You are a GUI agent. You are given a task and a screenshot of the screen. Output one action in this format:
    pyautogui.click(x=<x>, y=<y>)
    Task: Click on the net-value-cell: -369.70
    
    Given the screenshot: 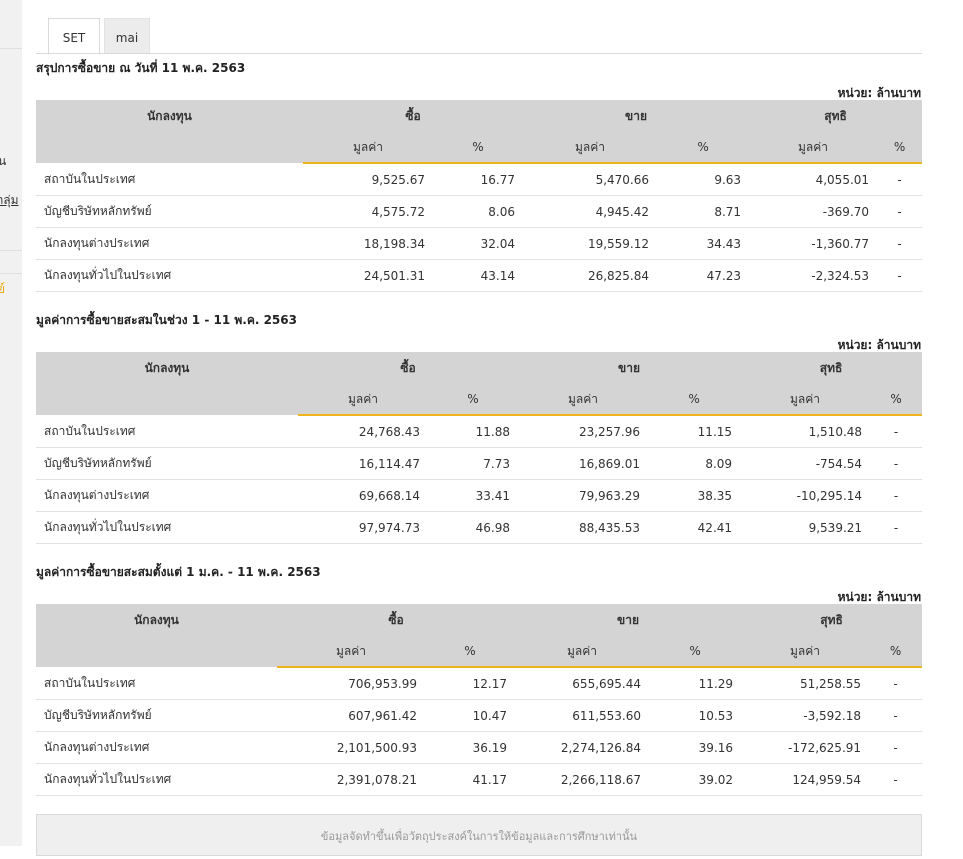 What is the action you would take?
    pyautogui.click(x=813, y=211)
    